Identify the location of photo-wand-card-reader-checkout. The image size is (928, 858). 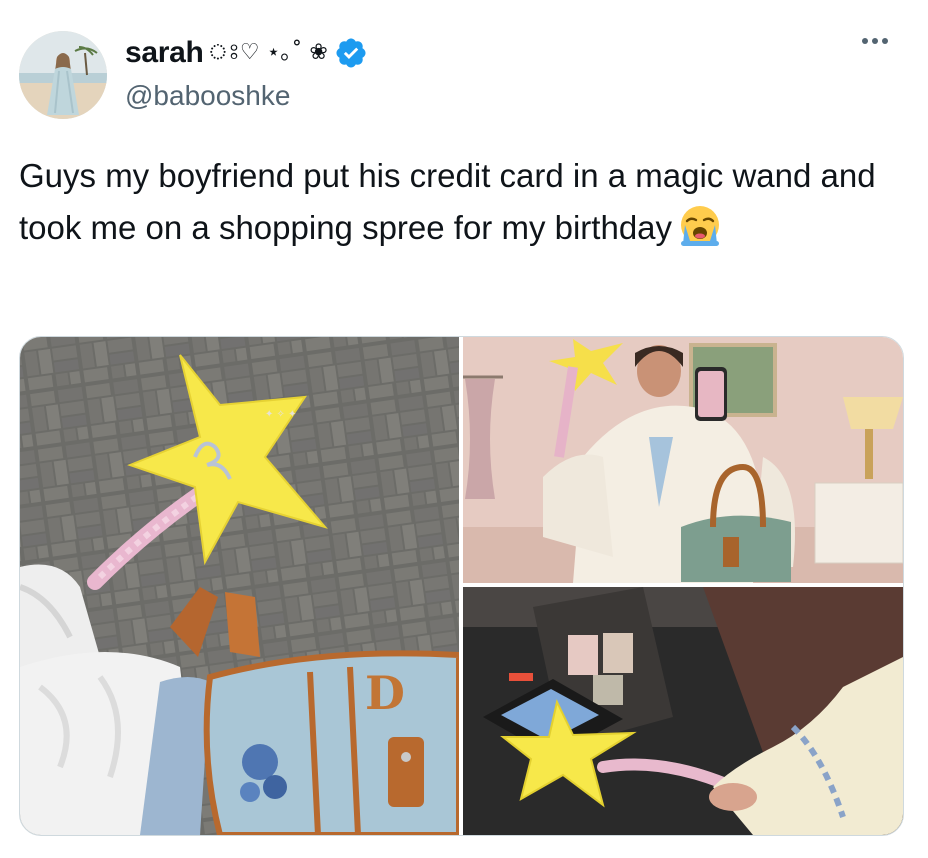
(683, 711).